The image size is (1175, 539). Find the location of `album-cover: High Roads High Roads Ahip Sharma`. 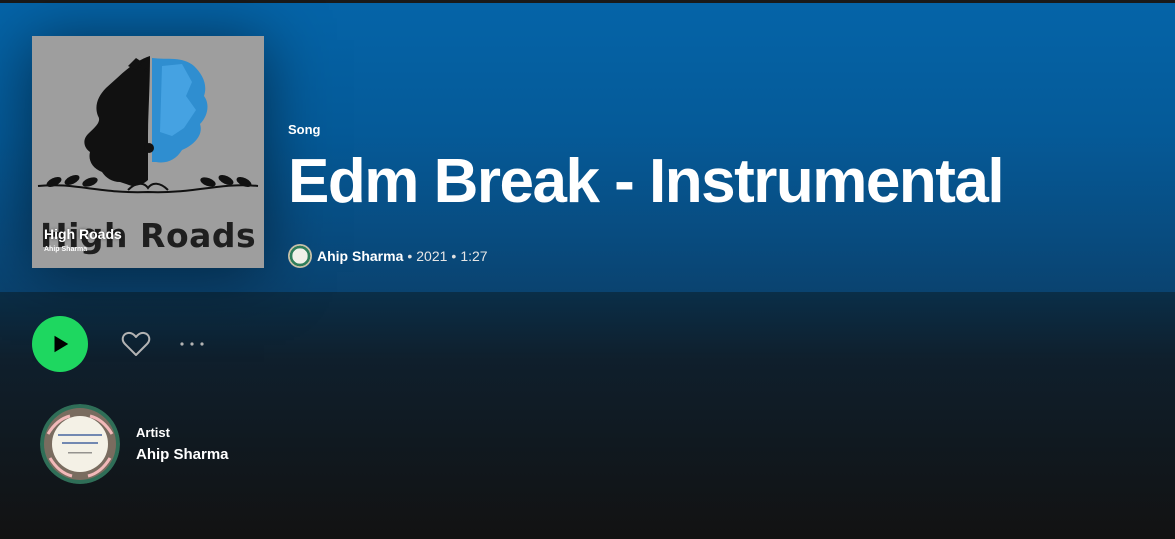

album-cover: High Roads High Roads Ahip Sharma is located at coordinates (148, 152).